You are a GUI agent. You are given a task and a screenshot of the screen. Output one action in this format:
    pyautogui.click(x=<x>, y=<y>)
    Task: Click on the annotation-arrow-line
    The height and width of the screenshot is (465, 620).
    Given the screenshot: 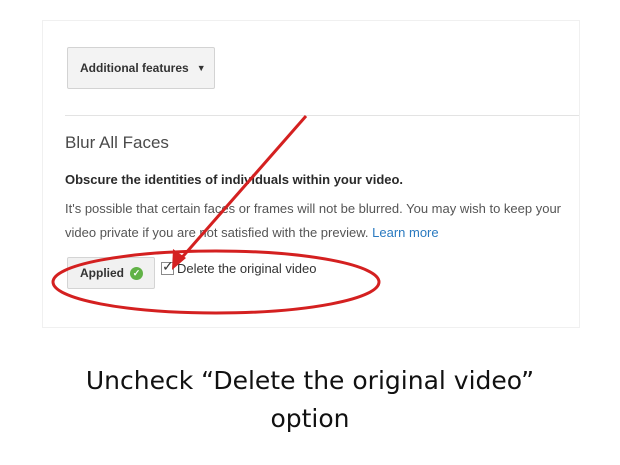 What is the action you would take?
    pyautogui.click(x=242, y=189)
    